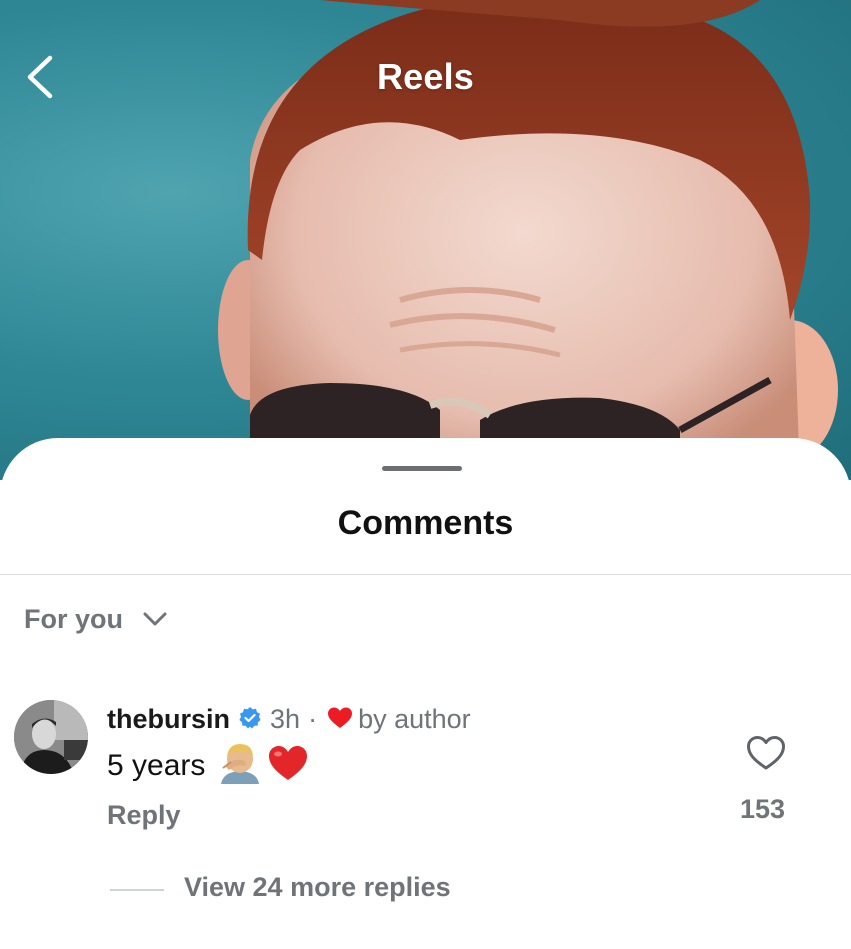  Describe the element at coordinates (51, 737) in the screenshot. I see `avatar` at that location.